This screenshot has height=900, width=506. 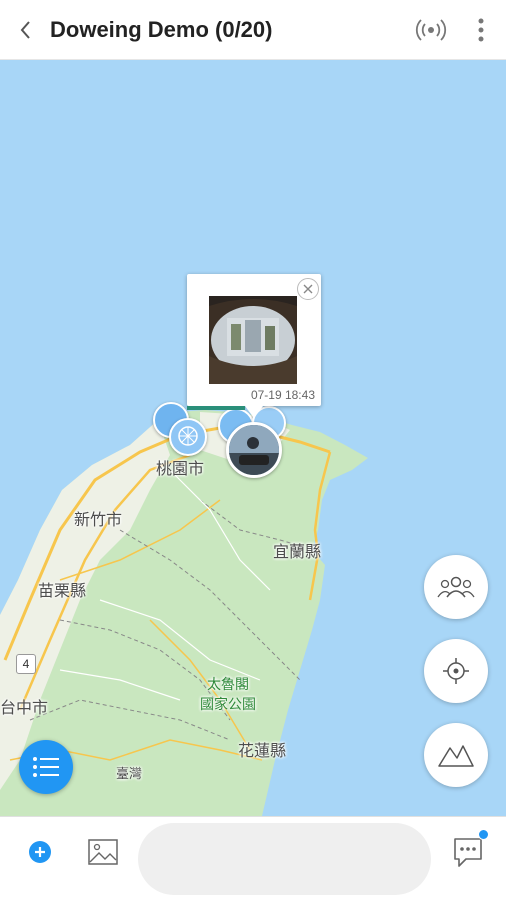 I want to click on ferris-wheel-icon, so click(x=188, y=436).